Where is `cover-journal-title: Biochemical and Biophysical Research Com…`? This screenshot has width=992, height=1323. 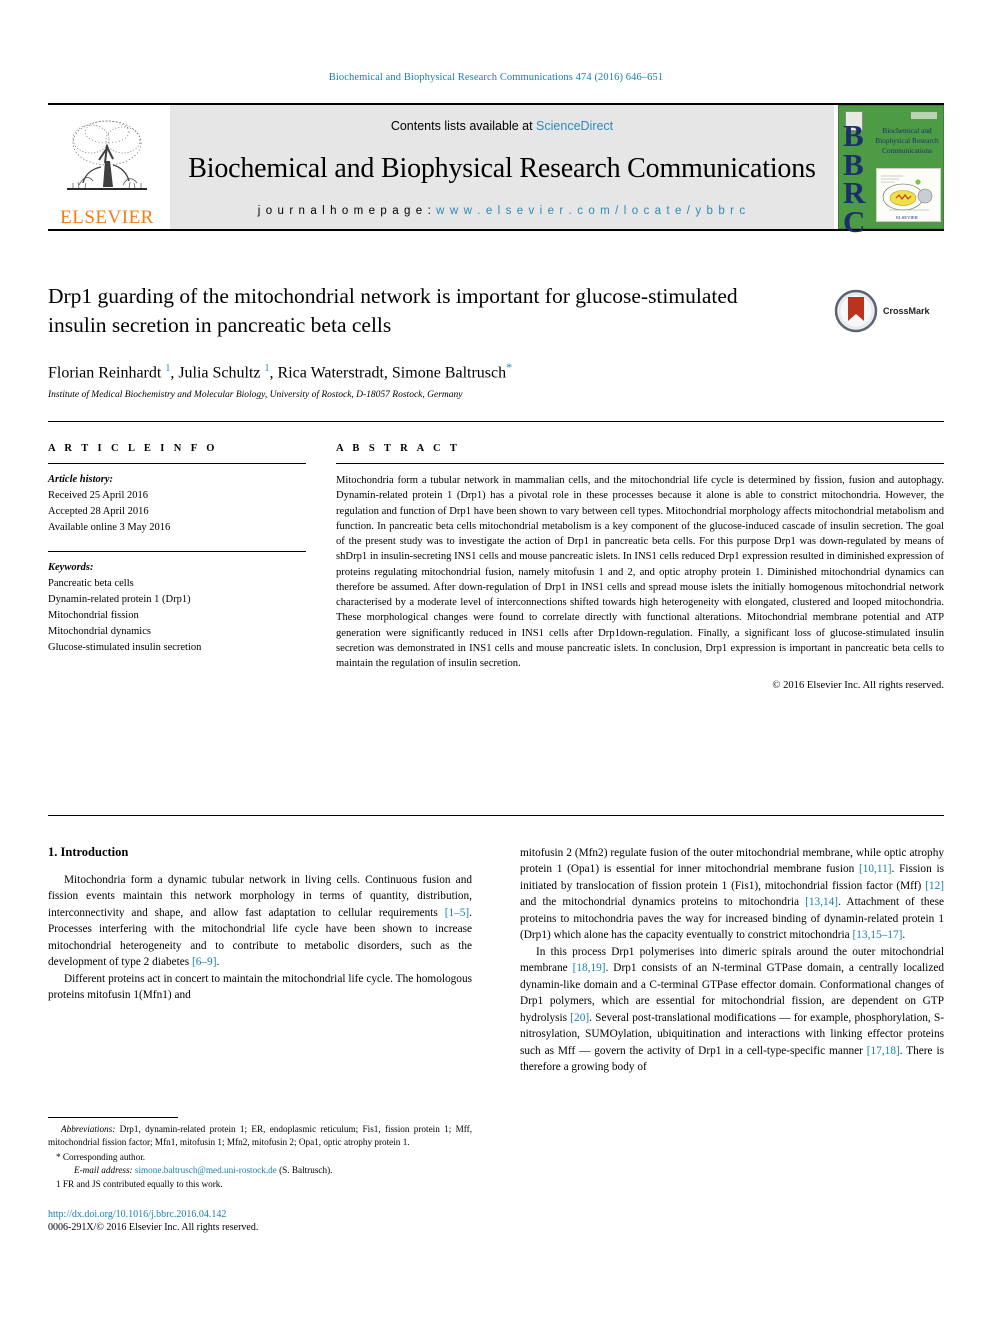 cover-journal-title: Biochemical and Biophysical Research Com… is located at coordinates (907, 140).